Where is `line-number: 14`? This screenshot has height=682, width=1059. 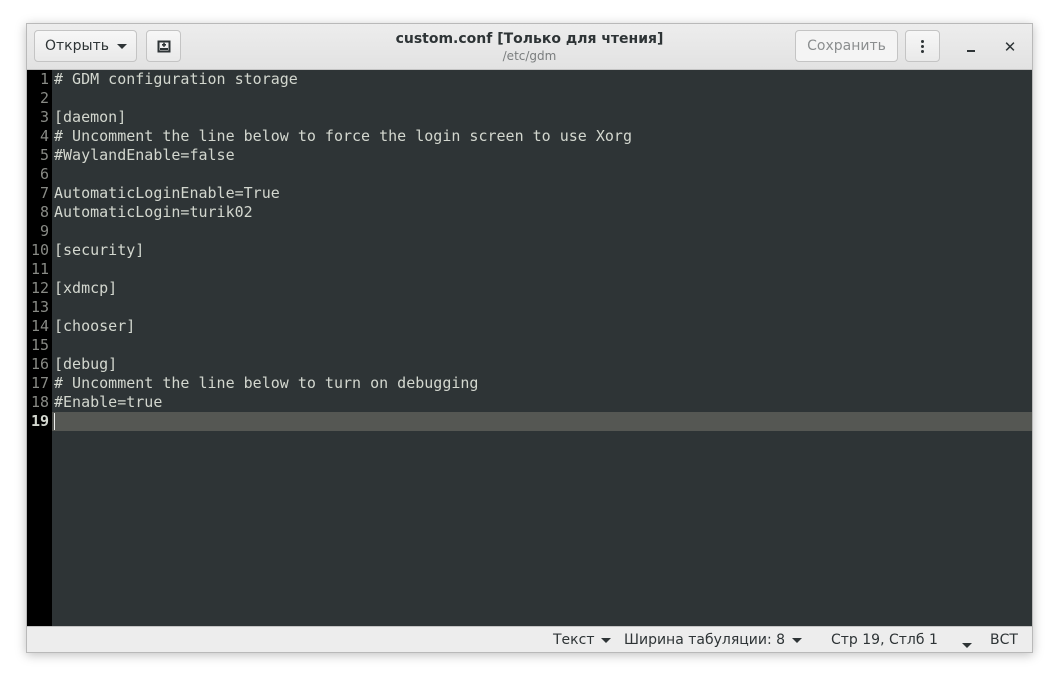
line-number: 14 is located at coordinates (39, 326).